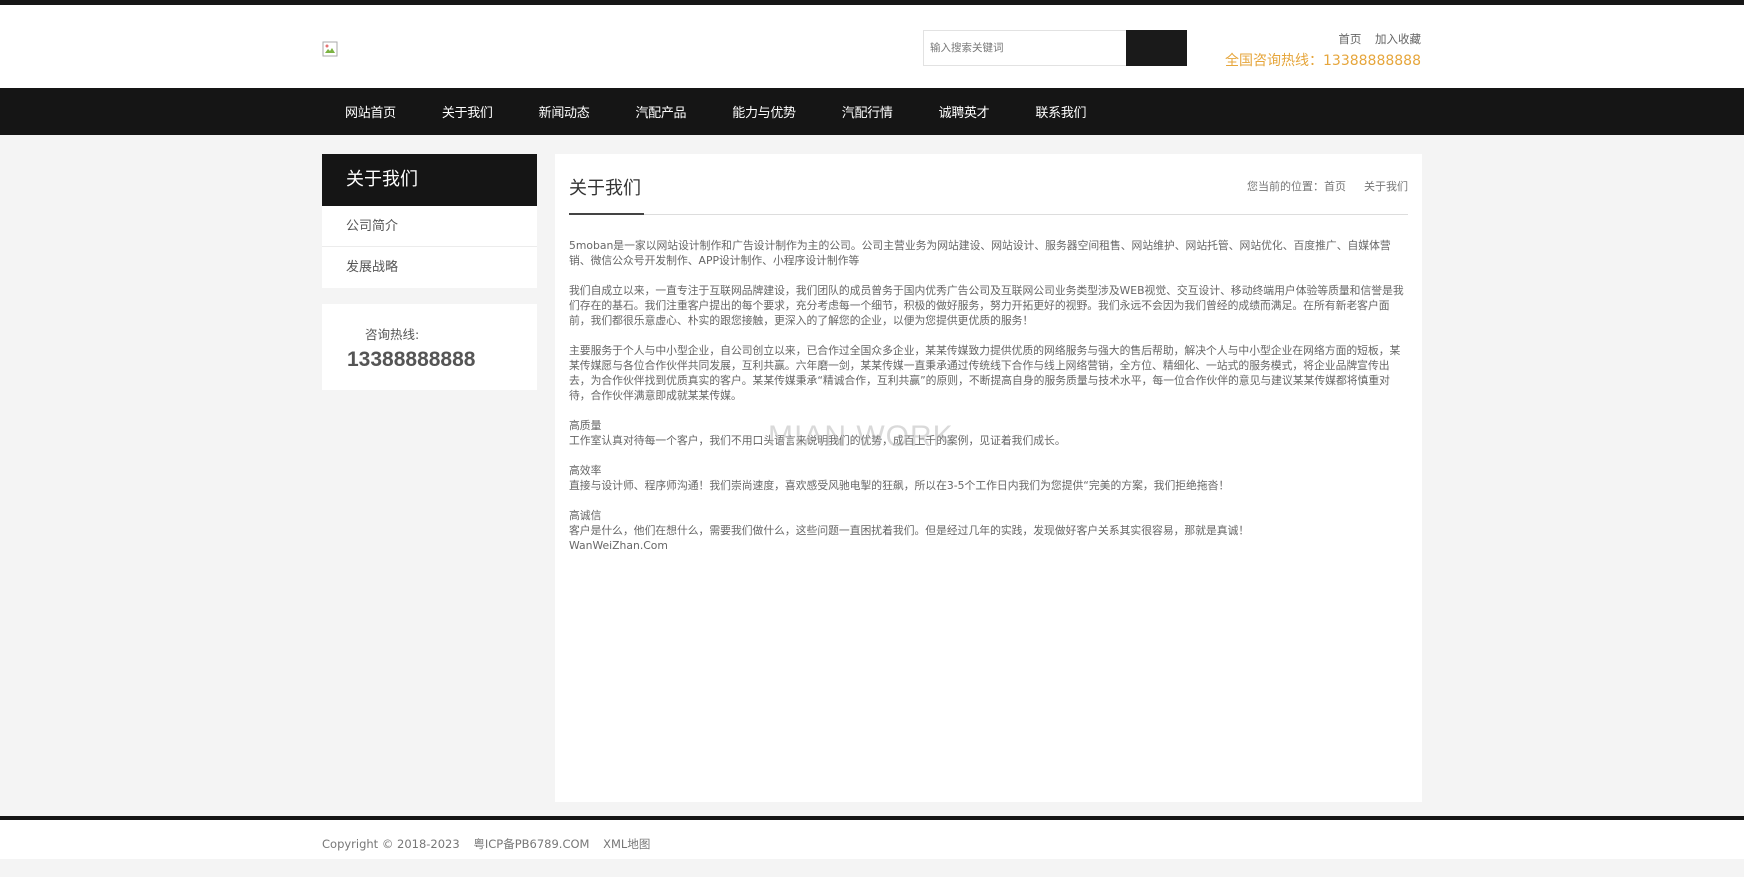 The height and width of the screenshot is (877, 1744). Describe the element at coordinates (1335, 186) in the screenshot. I see `breadcrumb-home: 首页` at that location.